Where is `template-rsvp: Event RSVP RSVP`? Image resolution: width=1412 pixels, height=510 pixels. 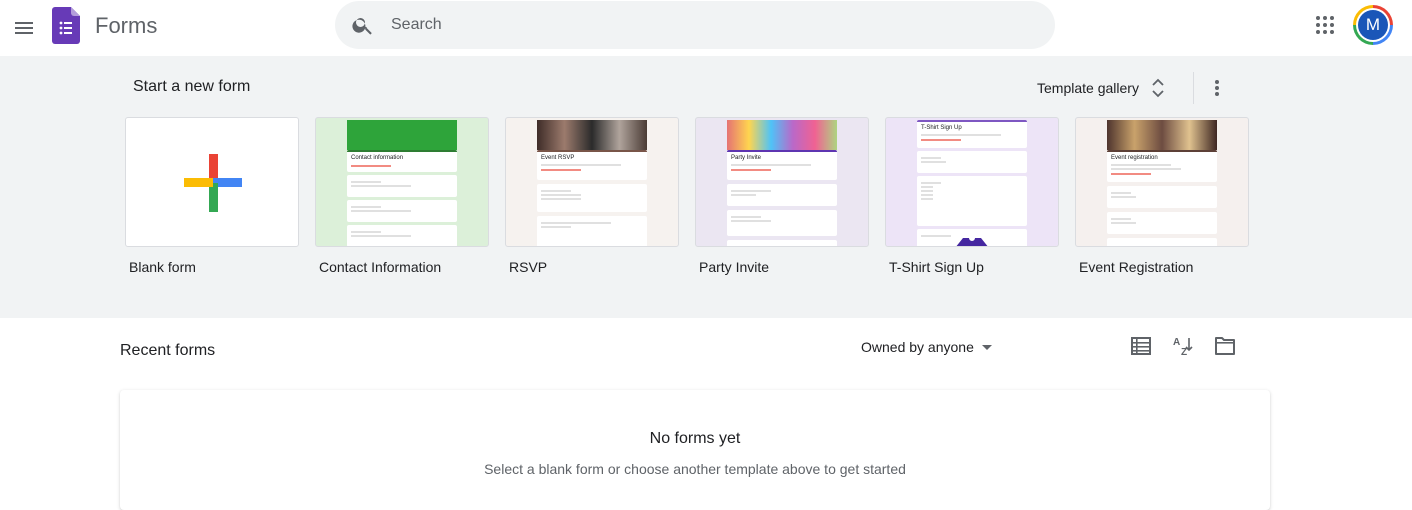
template-rsvp: Event RSVP RSVP is located at coordinates (592, 196).